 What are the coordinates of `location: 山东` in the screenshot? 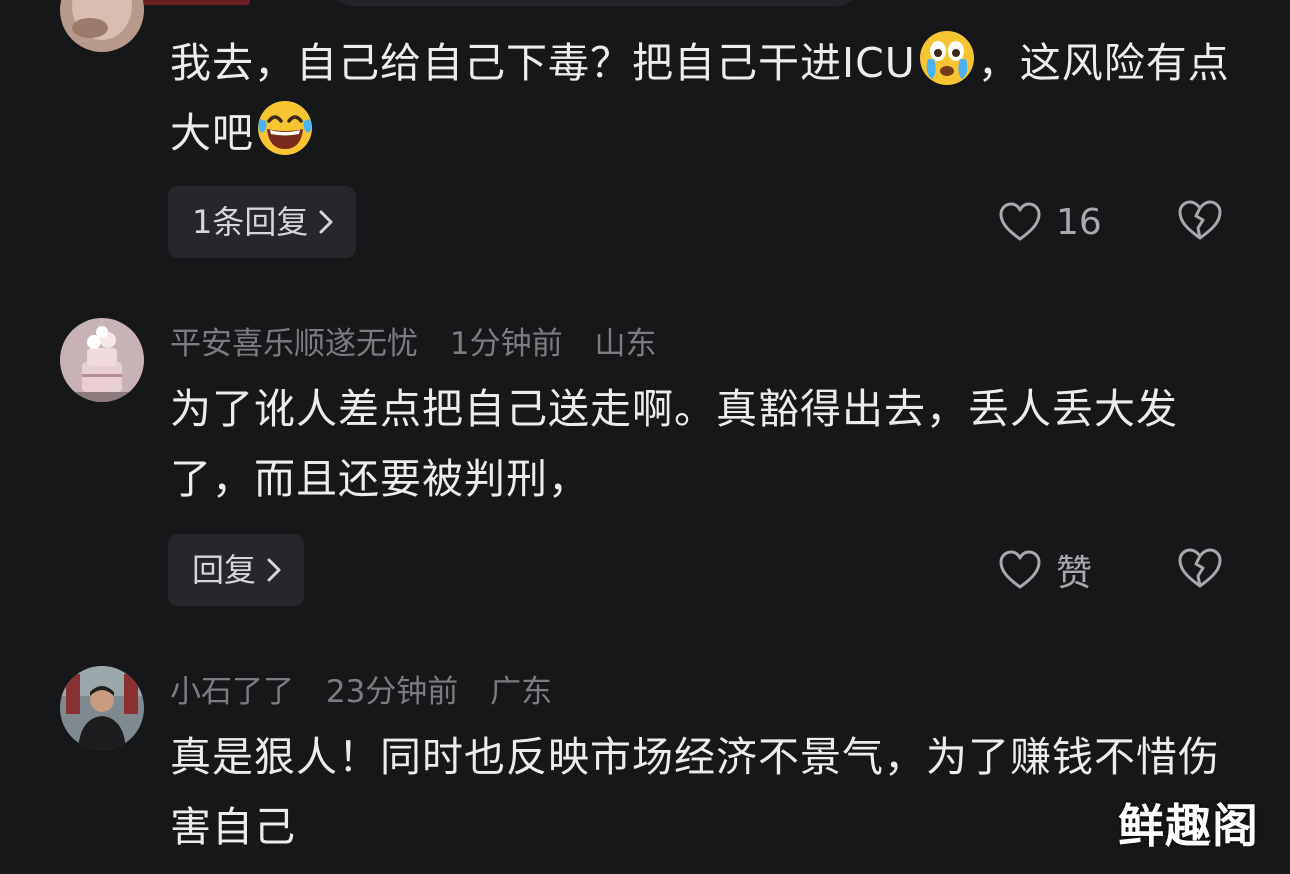 It's located at (625, 344).